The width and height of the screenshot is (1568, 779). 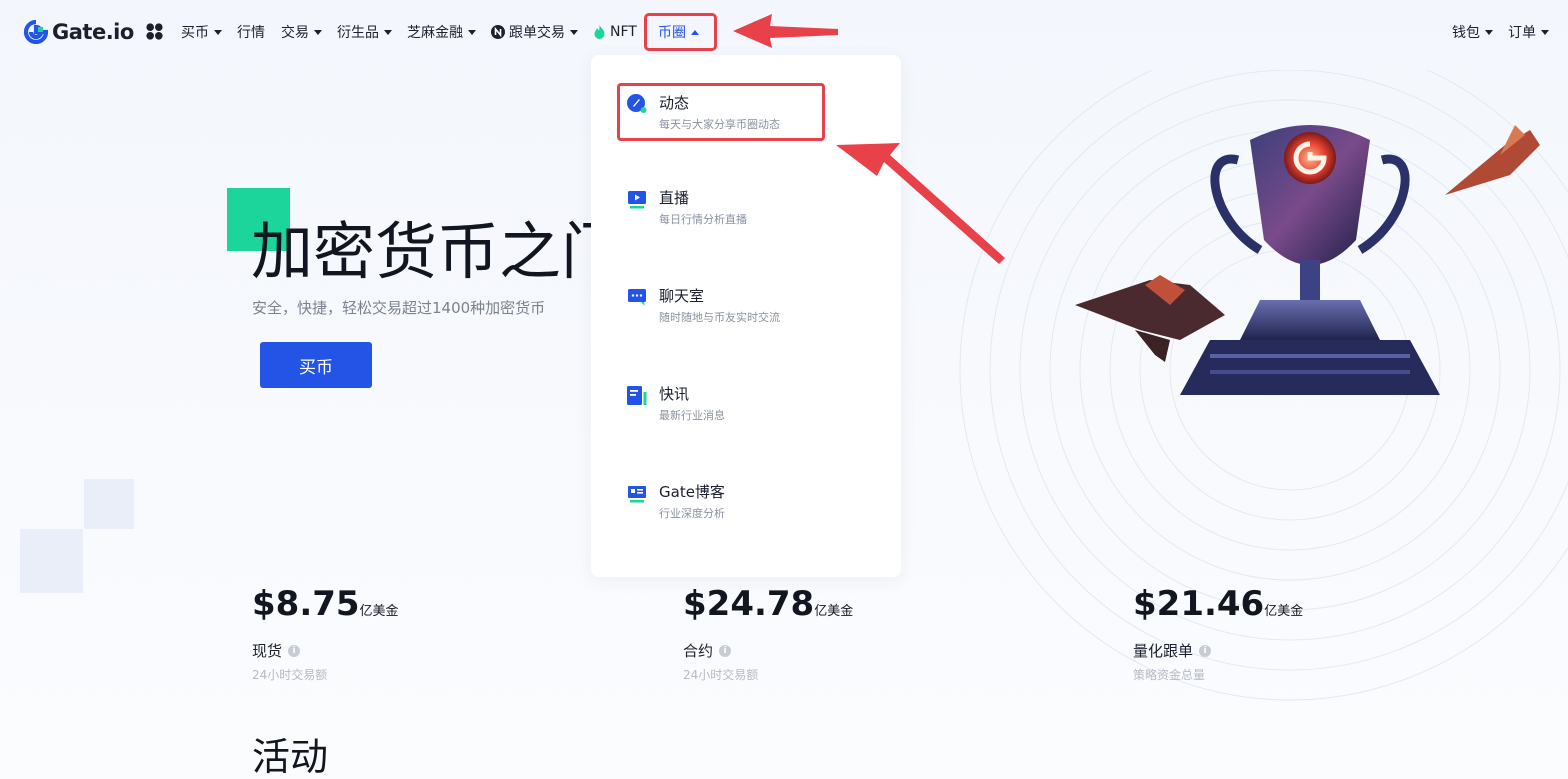 I want to click on dropdown-item-title: 直播, so click(x=674, y=198).